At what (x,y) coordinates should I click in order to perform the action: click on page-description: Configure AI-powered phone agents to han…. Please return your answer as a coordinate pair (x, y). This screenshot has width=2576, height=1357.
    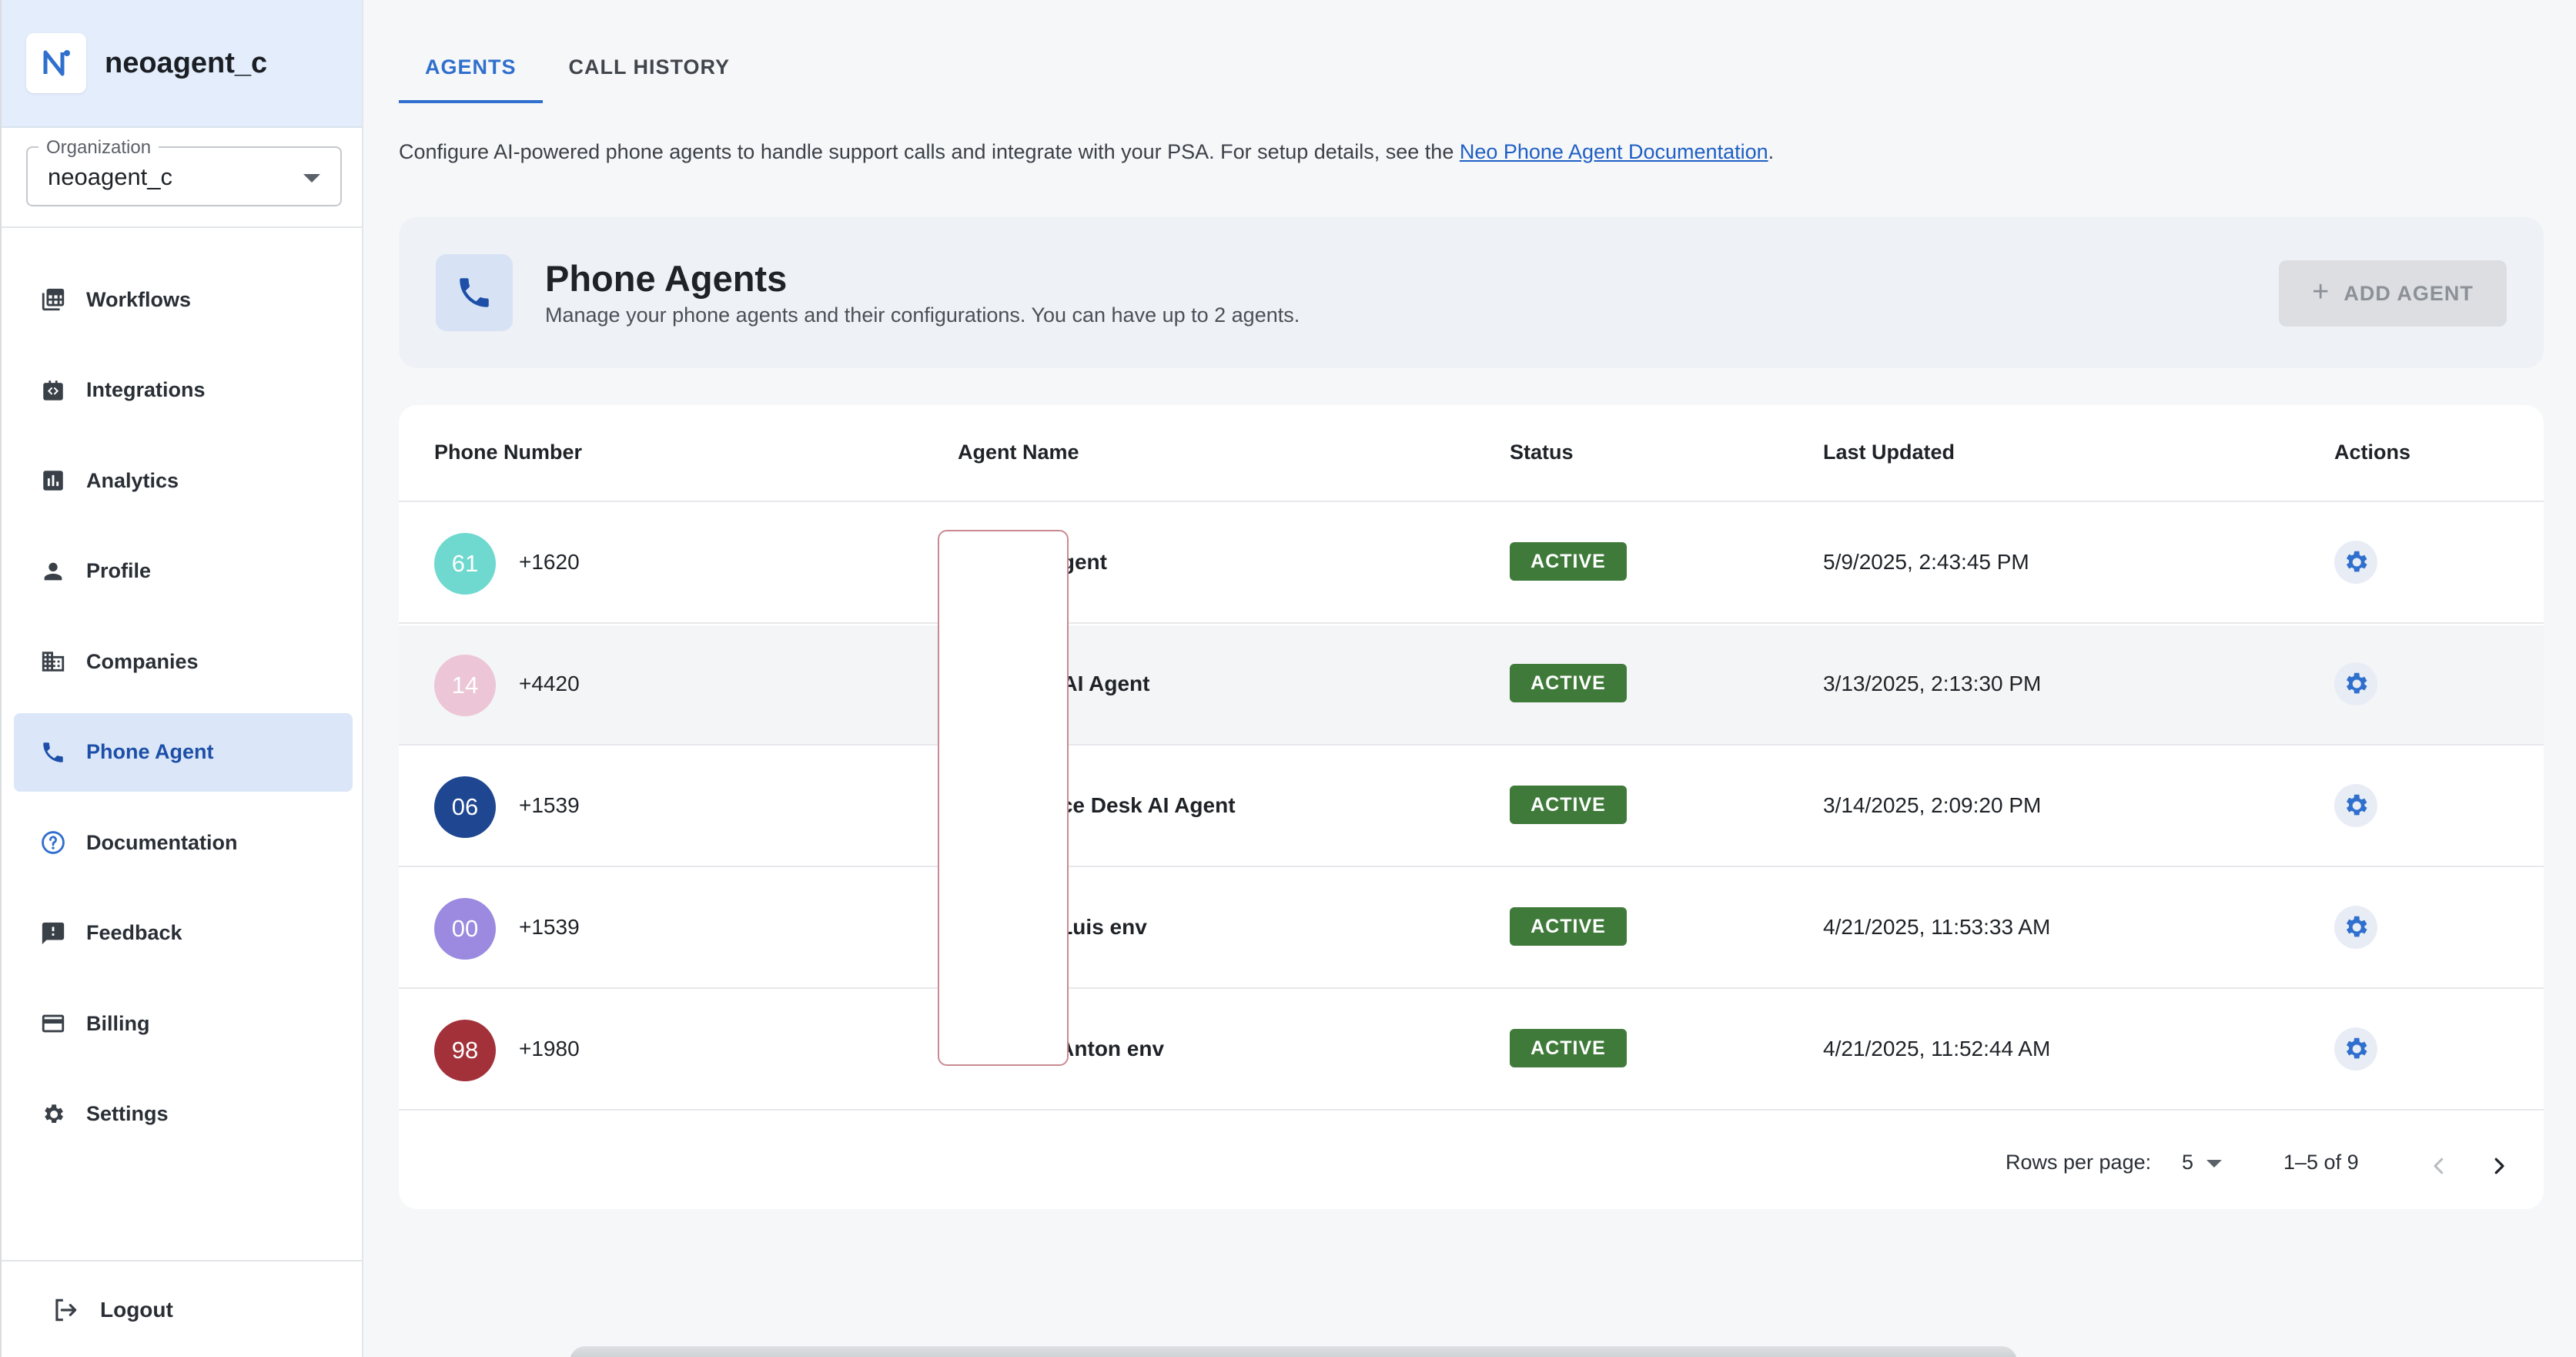
    Looking at the image, I should click on (1086, 152).